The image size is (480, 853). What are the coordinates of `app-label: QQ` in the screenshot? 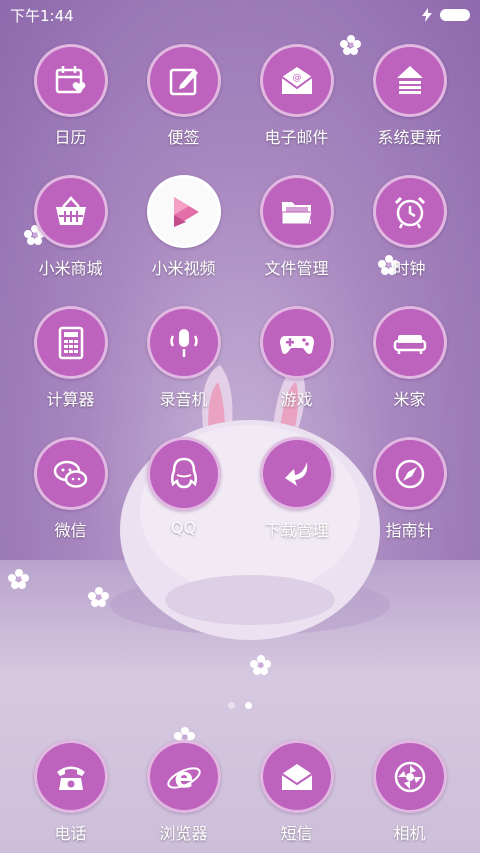 It's located at (183, 527).